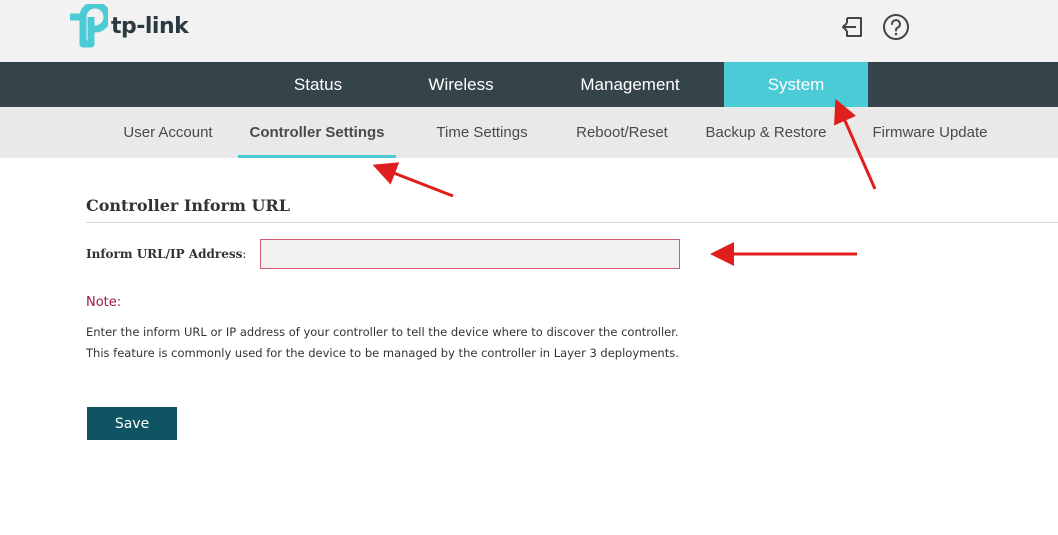  I want to click on logo-text: tp-link, so click(150, 26).